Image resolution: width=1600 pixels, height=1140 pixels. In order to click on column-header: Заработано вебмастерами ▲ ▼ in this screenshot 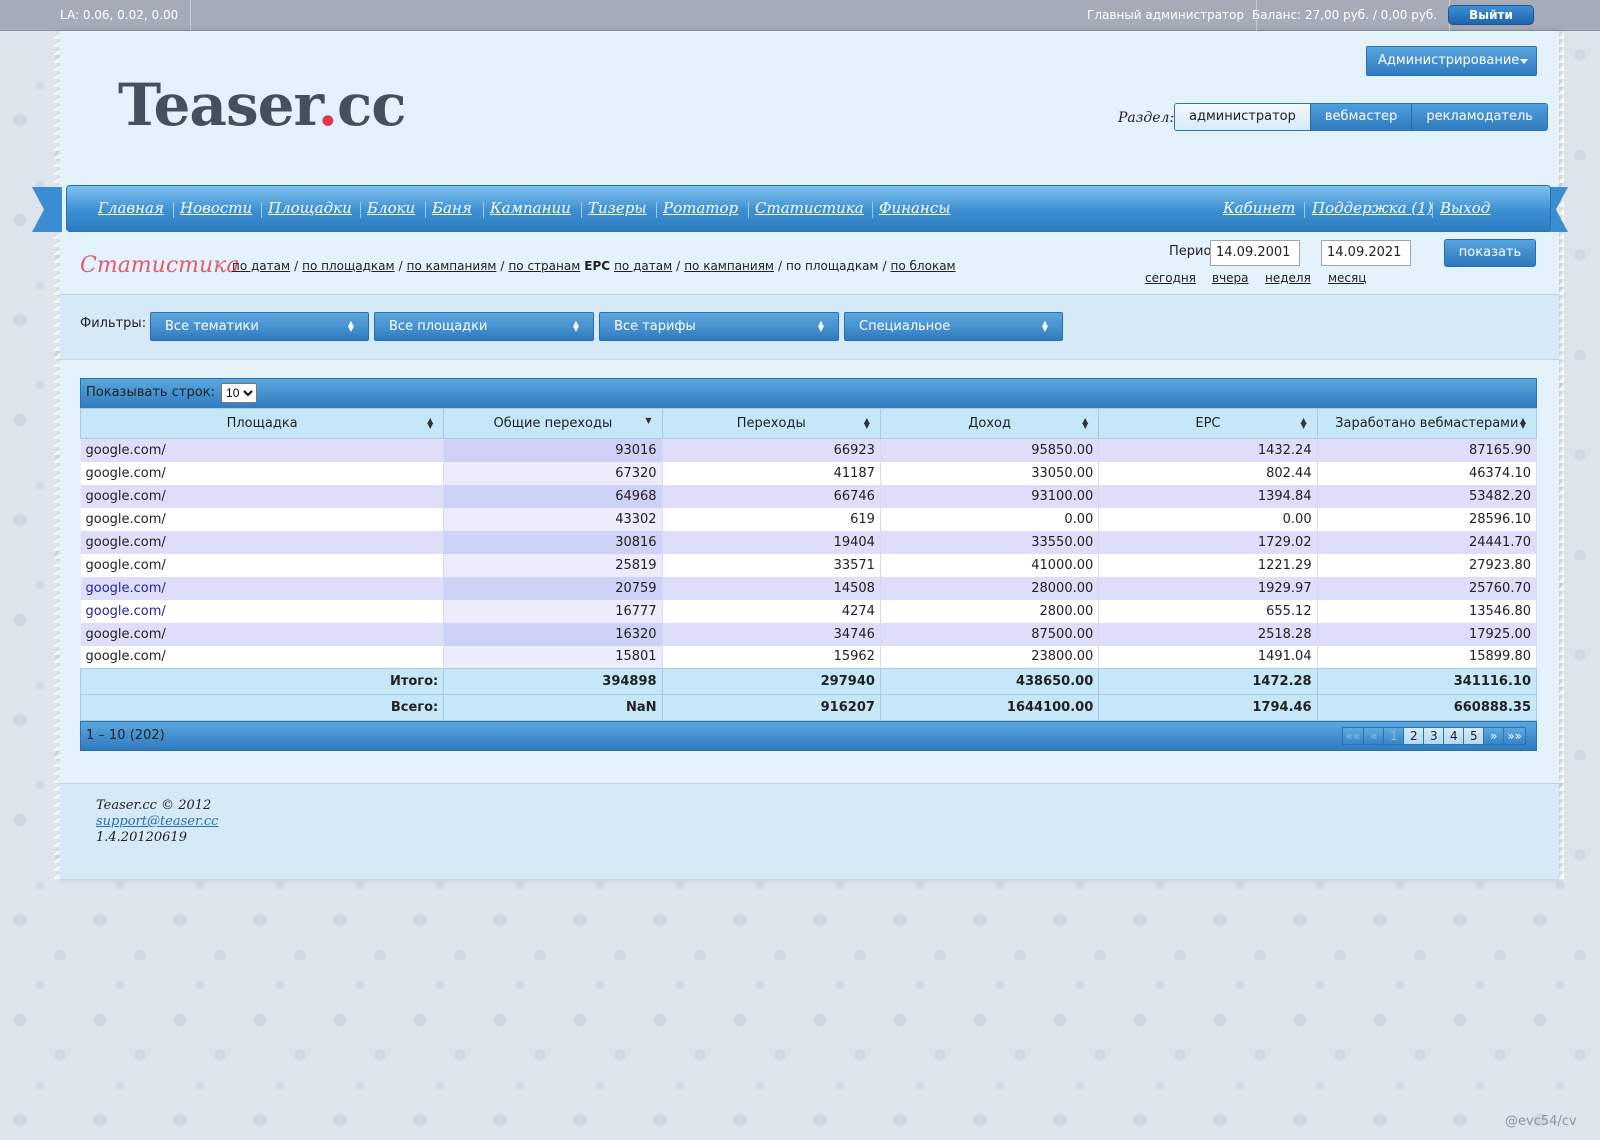, I will do `click(1427, 423)`.